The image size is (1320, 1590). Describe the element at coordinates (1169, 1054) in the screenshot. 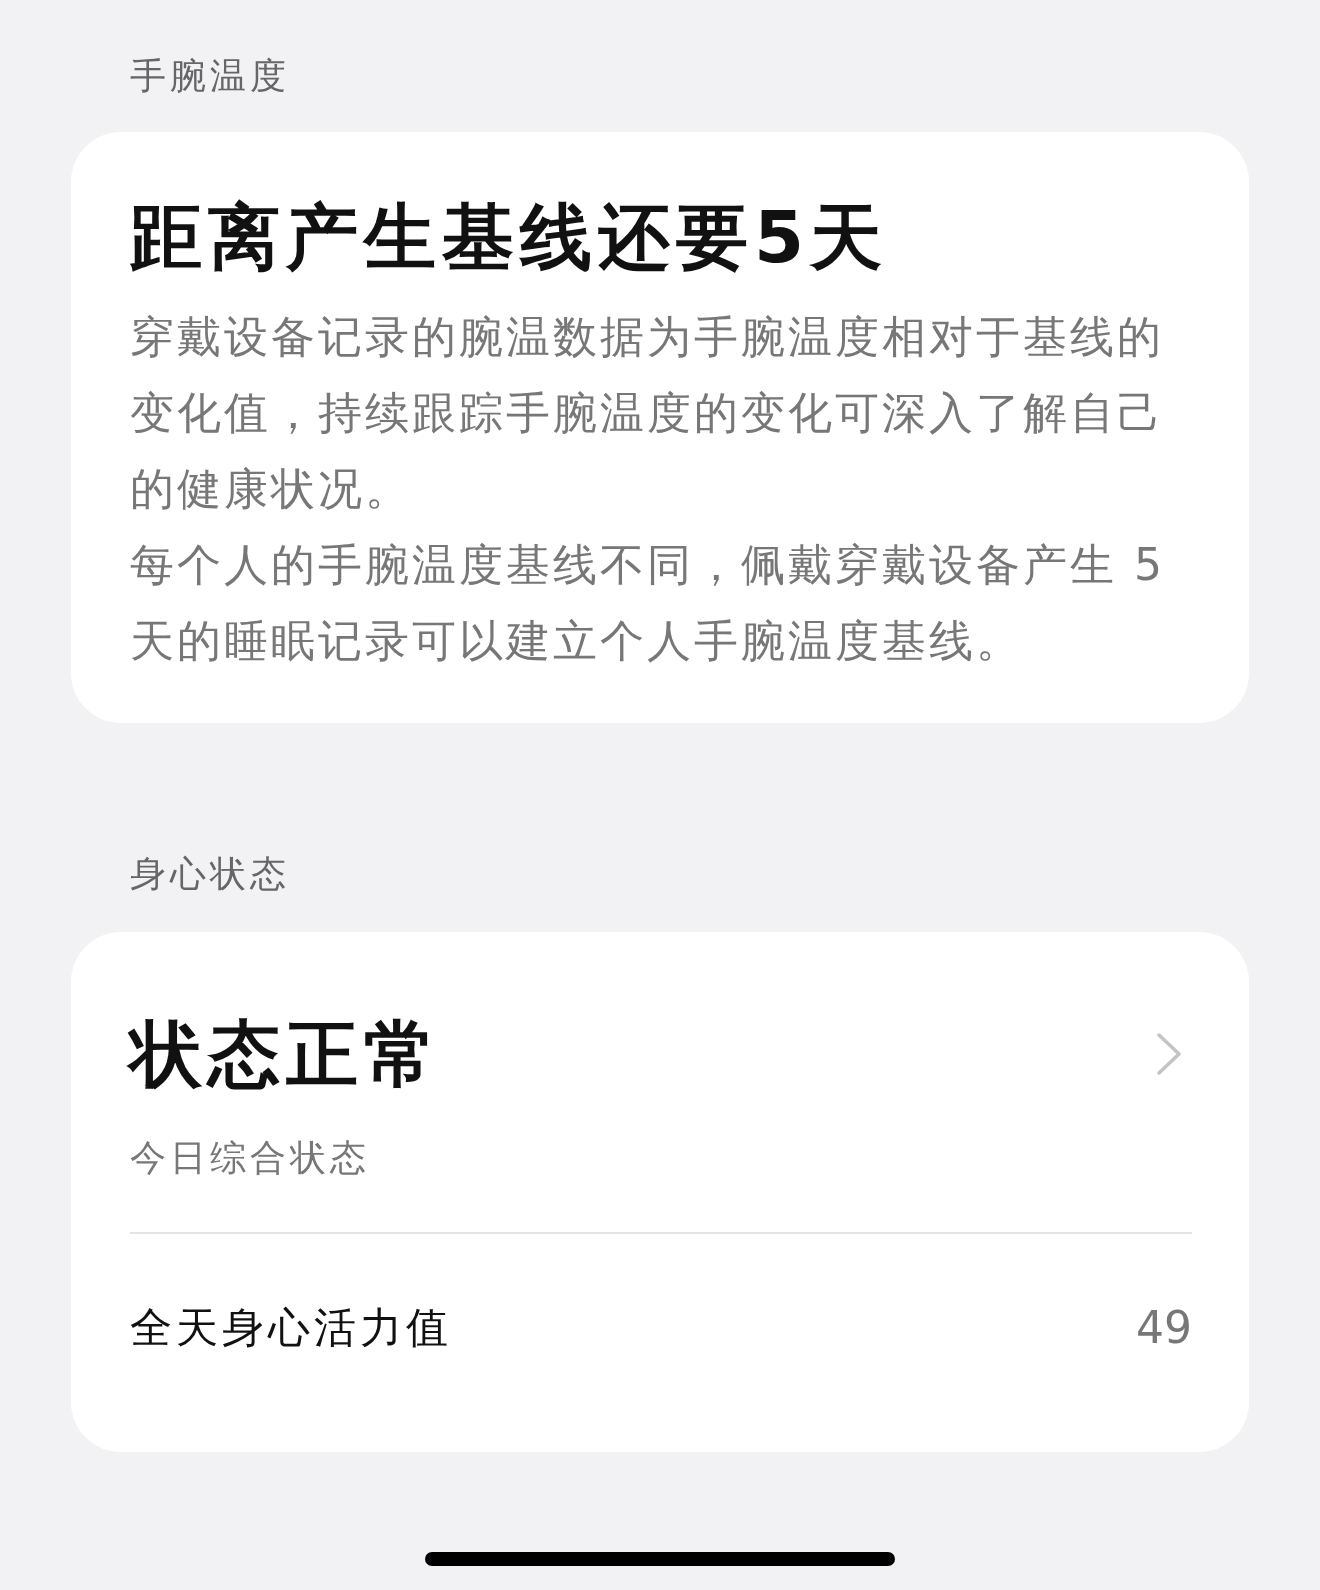

I see `chevron-right-icon` at that location.